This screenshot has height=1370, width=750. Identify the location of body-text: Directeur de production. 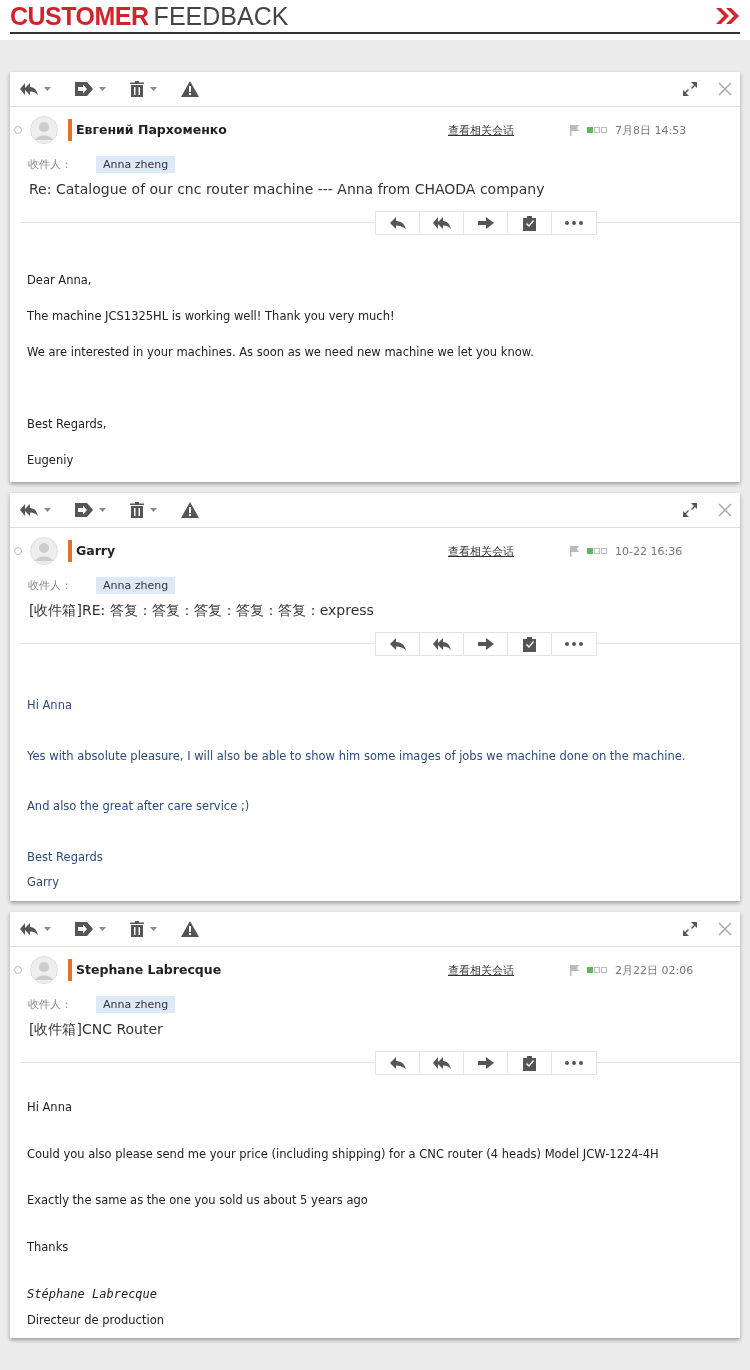
(96, 1320).